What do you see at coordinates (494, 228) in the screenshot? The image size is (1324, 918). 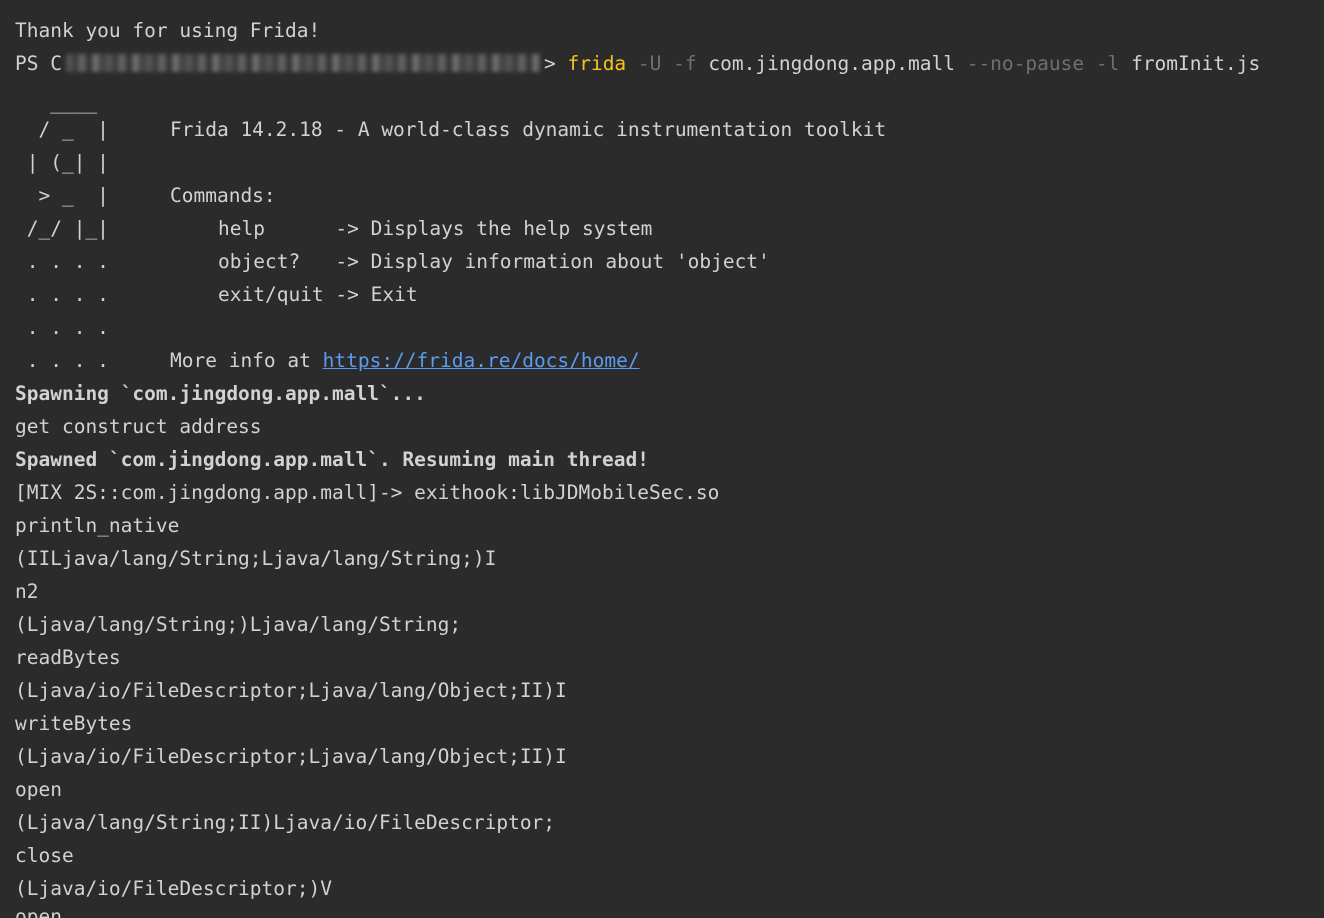 I see `command-desc: -> Displays the help system` at bounding box center [494, 228].